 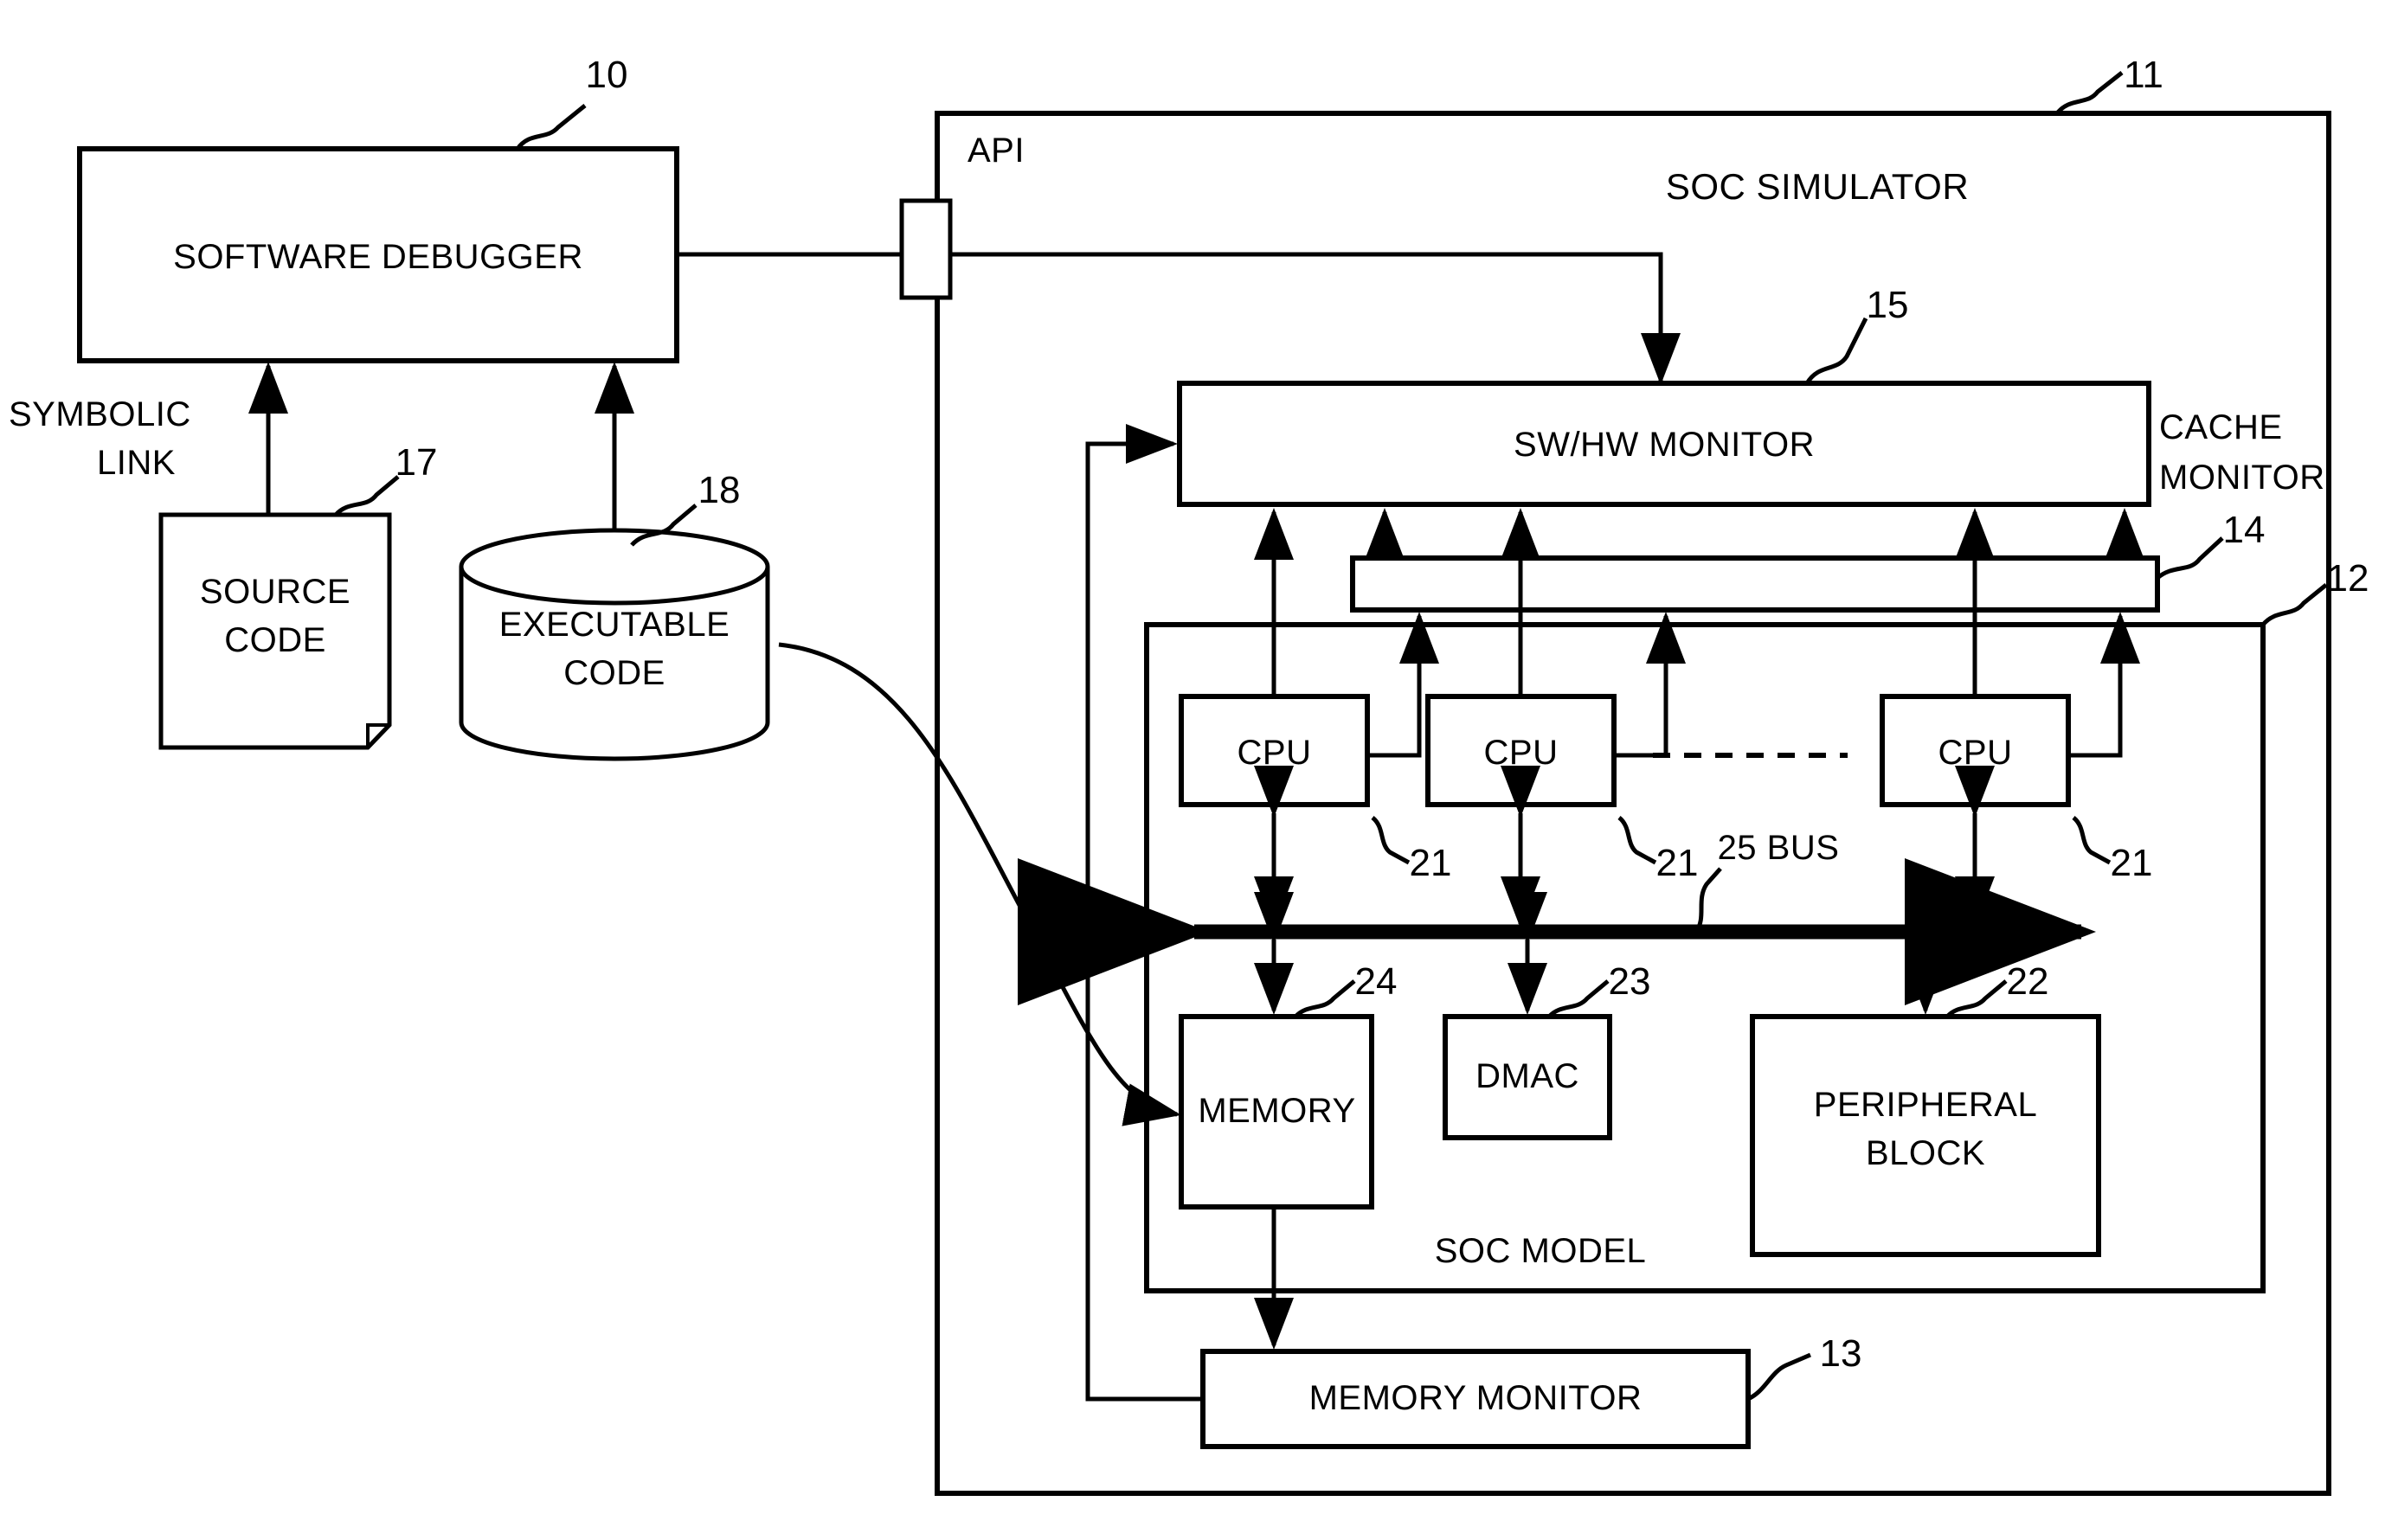 I want to click on cache-monitor-label-line2: MONITOR, so click(x=2242, y=478).